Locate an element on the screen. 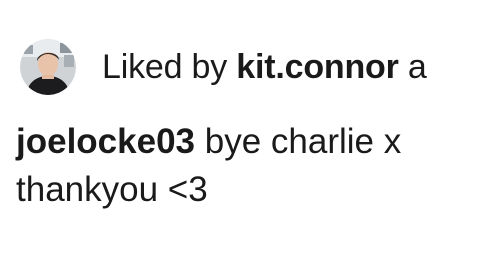  liked-by-suffix: a is located at coordinates (417, 66).